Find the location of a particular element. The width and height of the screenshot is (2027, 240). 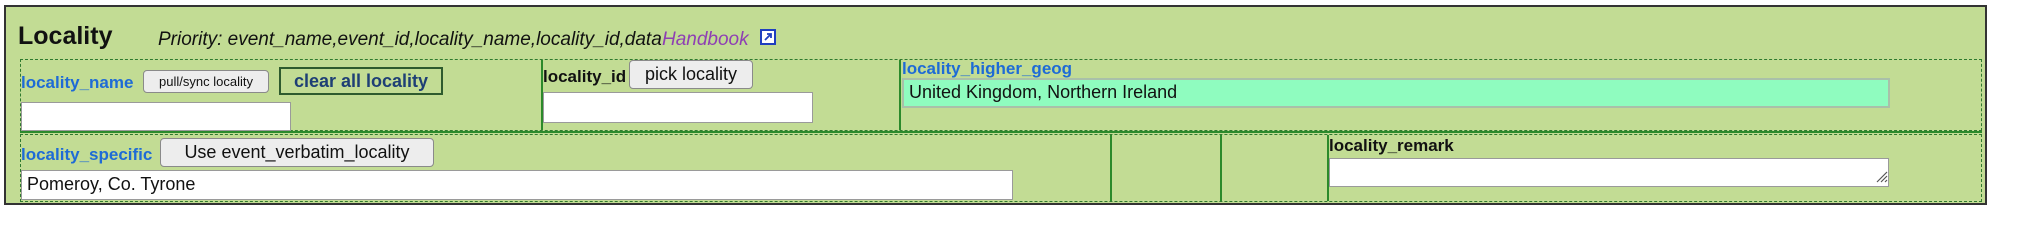

locality-id-label: locality_id is located at coordinates (585, 76).